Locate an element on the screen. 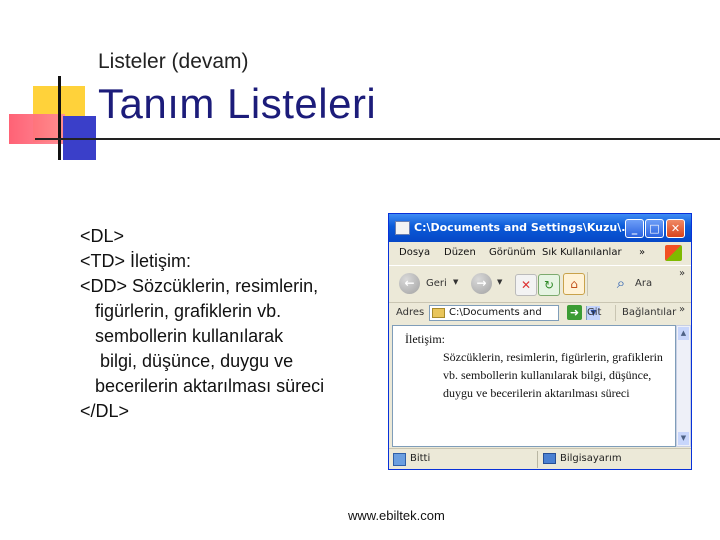  code-line: <DD> Sözcüklerin, resimlerin, is located at coordinates (199, 286).